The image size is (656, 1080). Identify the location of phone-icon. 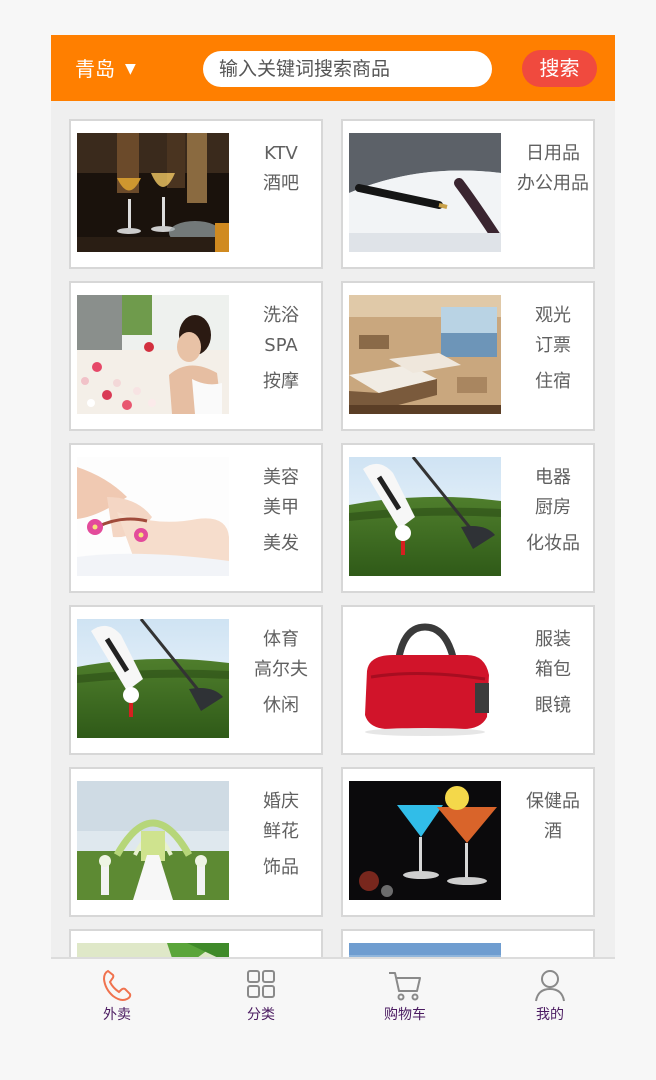
(117, 985).